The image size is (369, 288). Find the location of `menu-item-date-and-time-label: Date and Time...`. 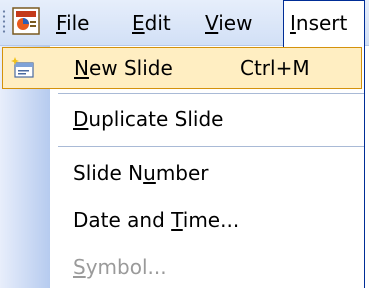

menu-item-date-and-time-label: Date and Time... is located at coordinates (156, 220).